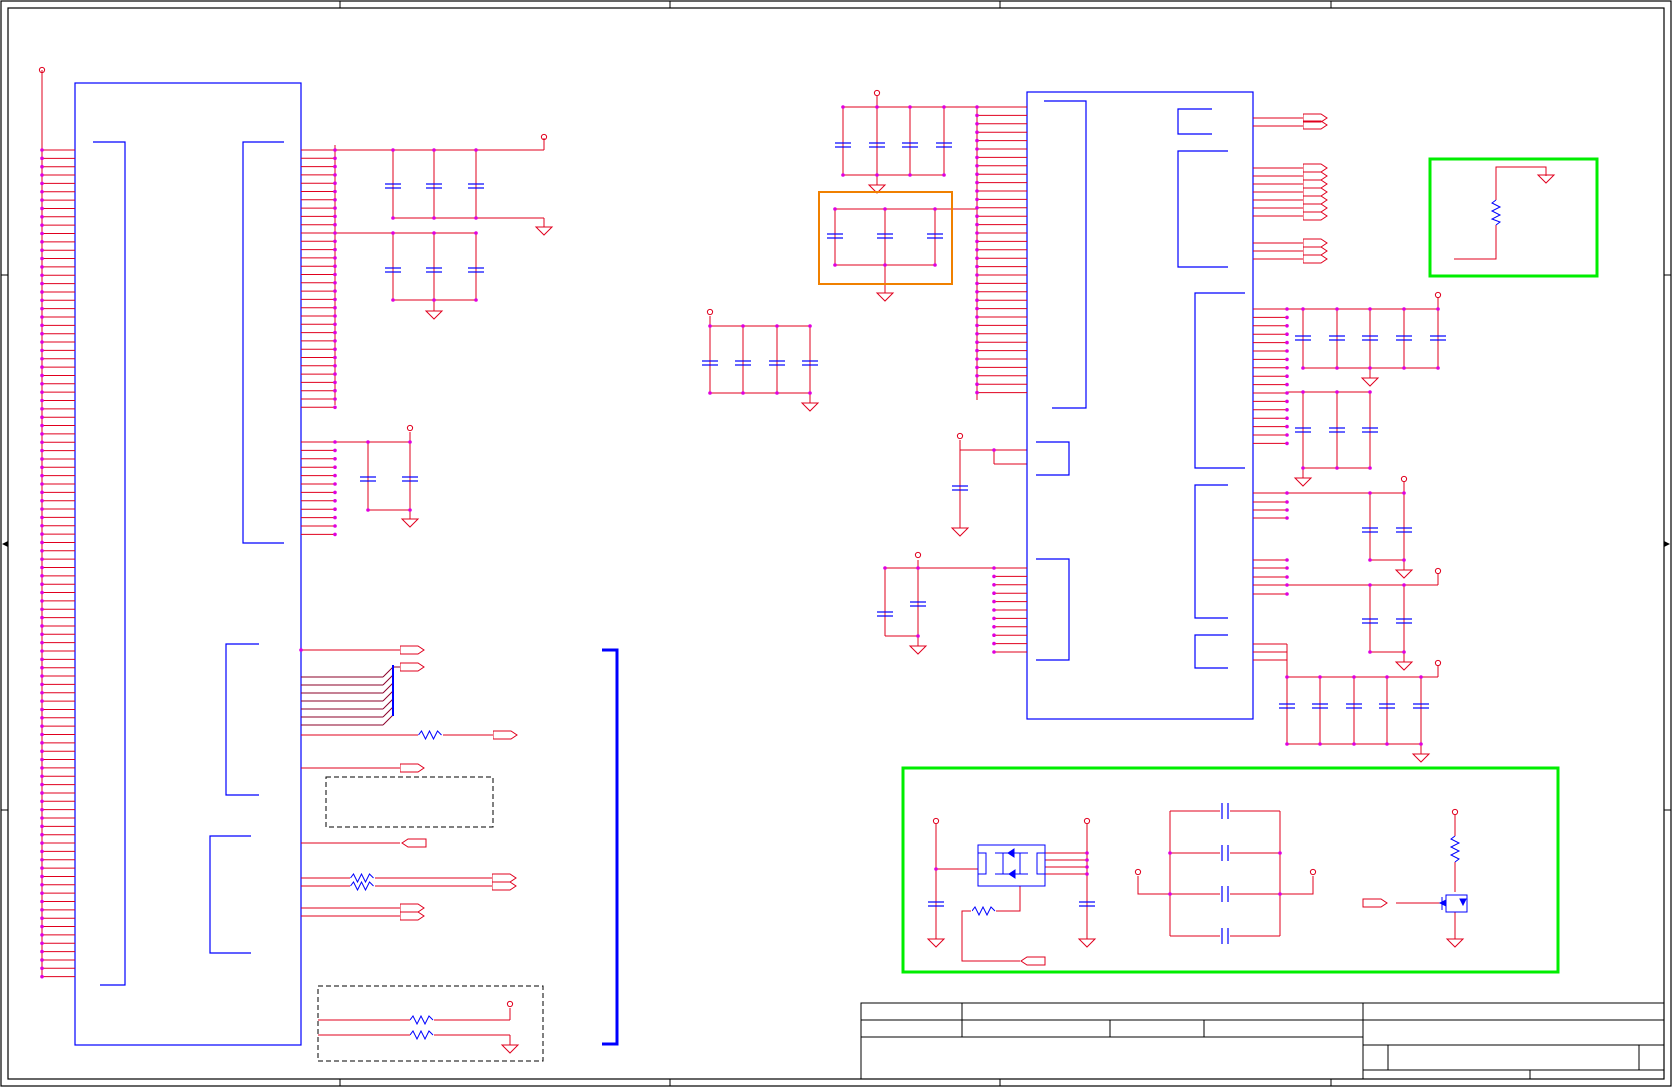 The height and width of the screenshot is (1087, 1672). Describe the element at coordinates (1500, 213) in the screenshot. I see `pullup-circuit` at that location.